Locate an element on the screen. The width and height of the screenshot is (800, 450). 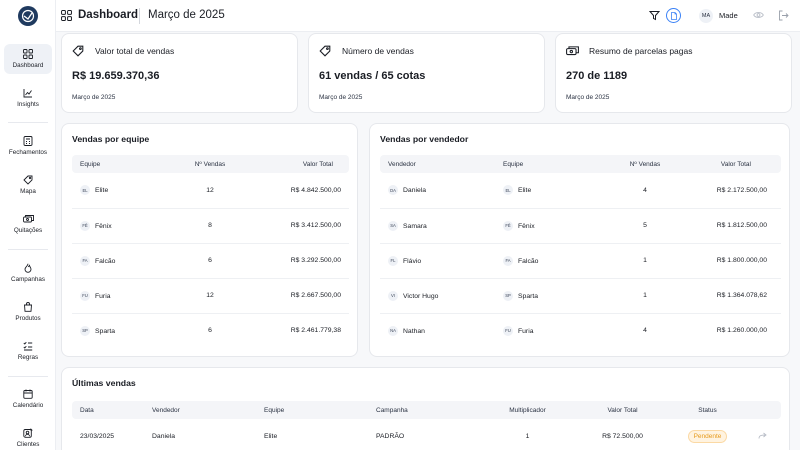
table-row: FA Falcão 6 R$ 3.292.500,00 is located at coordinates (210, 261).